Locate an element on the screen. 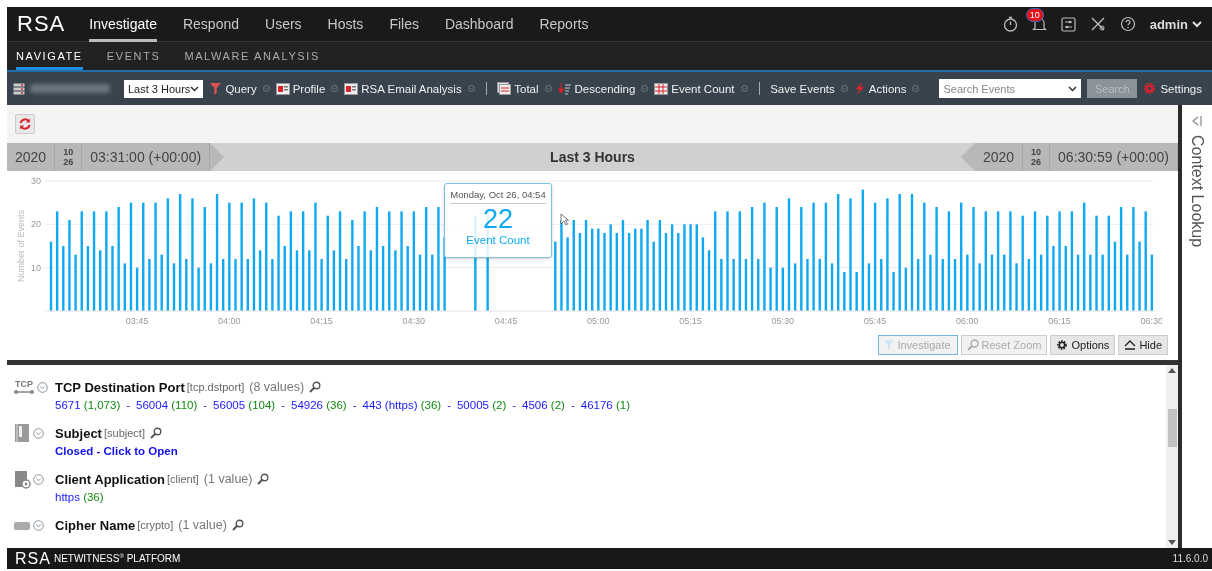 The width and height of the screenshot is (1212, 571). sub-tab: EVENTS is located at coordinates (133, 56).